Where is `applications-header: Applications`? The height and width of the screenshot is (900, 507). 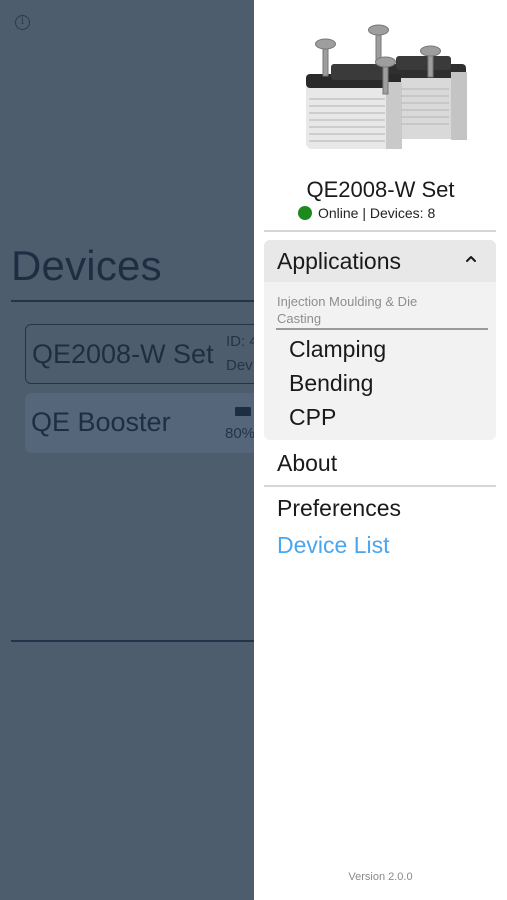
applications-header: Applications is located at coordinates (380, 261).